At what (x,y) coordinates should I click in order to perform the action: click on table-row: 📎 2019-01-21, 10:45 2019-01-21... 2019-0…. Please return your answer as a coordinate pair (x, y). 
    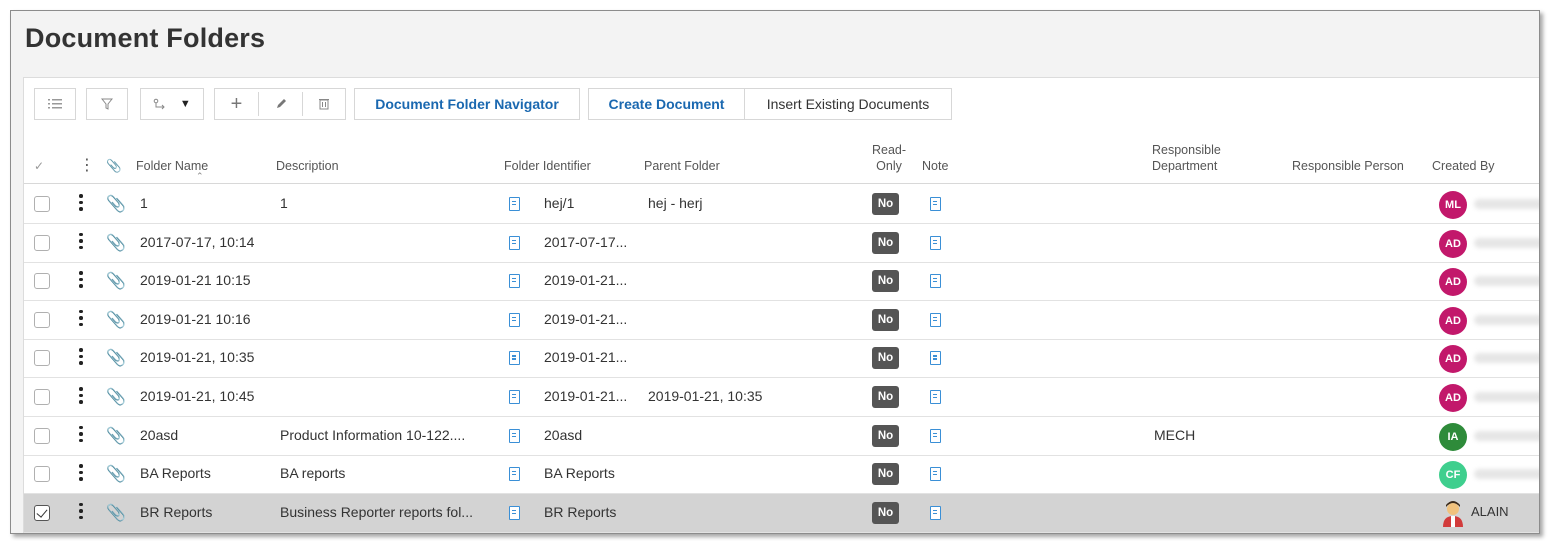
    Looking at the image, I should click on (781, 397).